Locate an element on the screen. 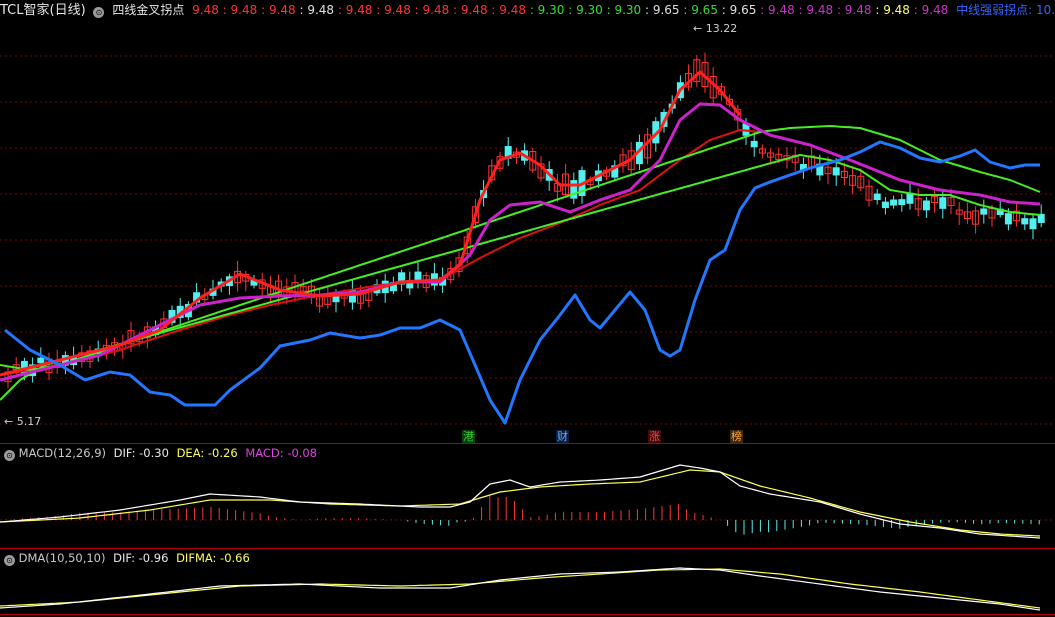 This screenshot has width=1055, height=617. indicator-toggle-icon: ⊙ is located at coordinates (99, 12).